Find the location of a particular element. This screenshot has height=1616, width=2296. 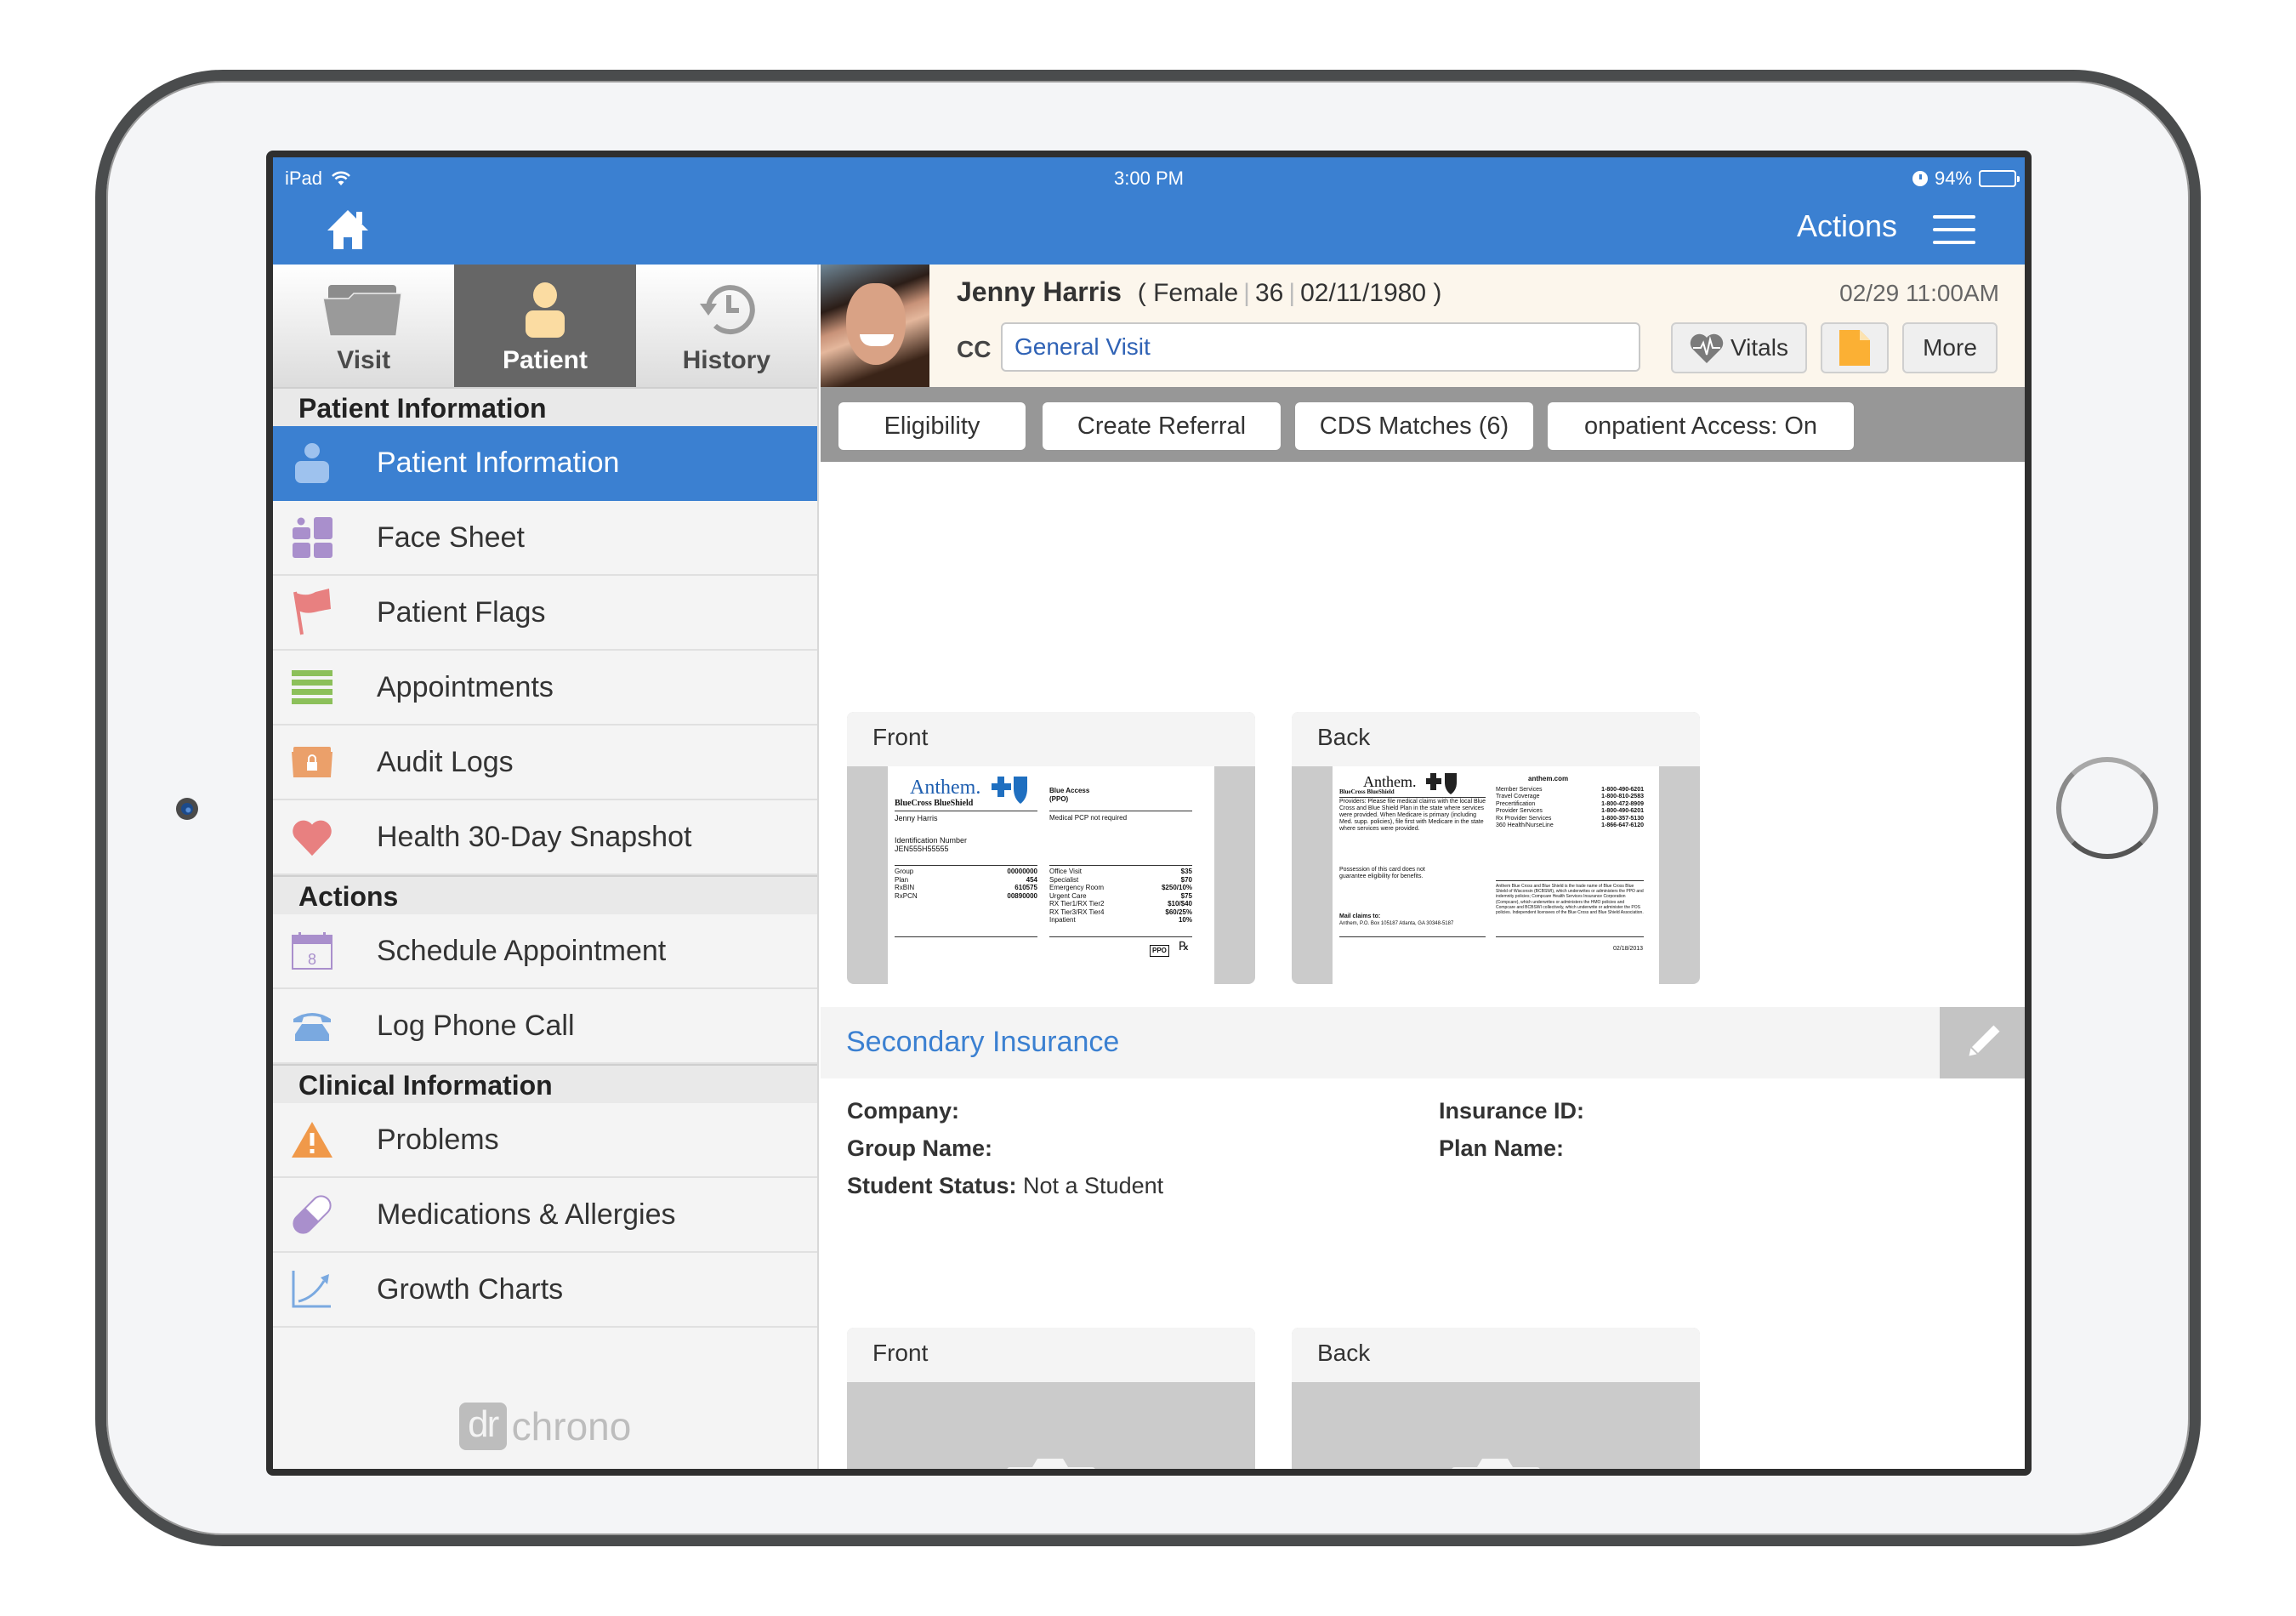

card-front-label: Front is located at coordinates (1051, 739).